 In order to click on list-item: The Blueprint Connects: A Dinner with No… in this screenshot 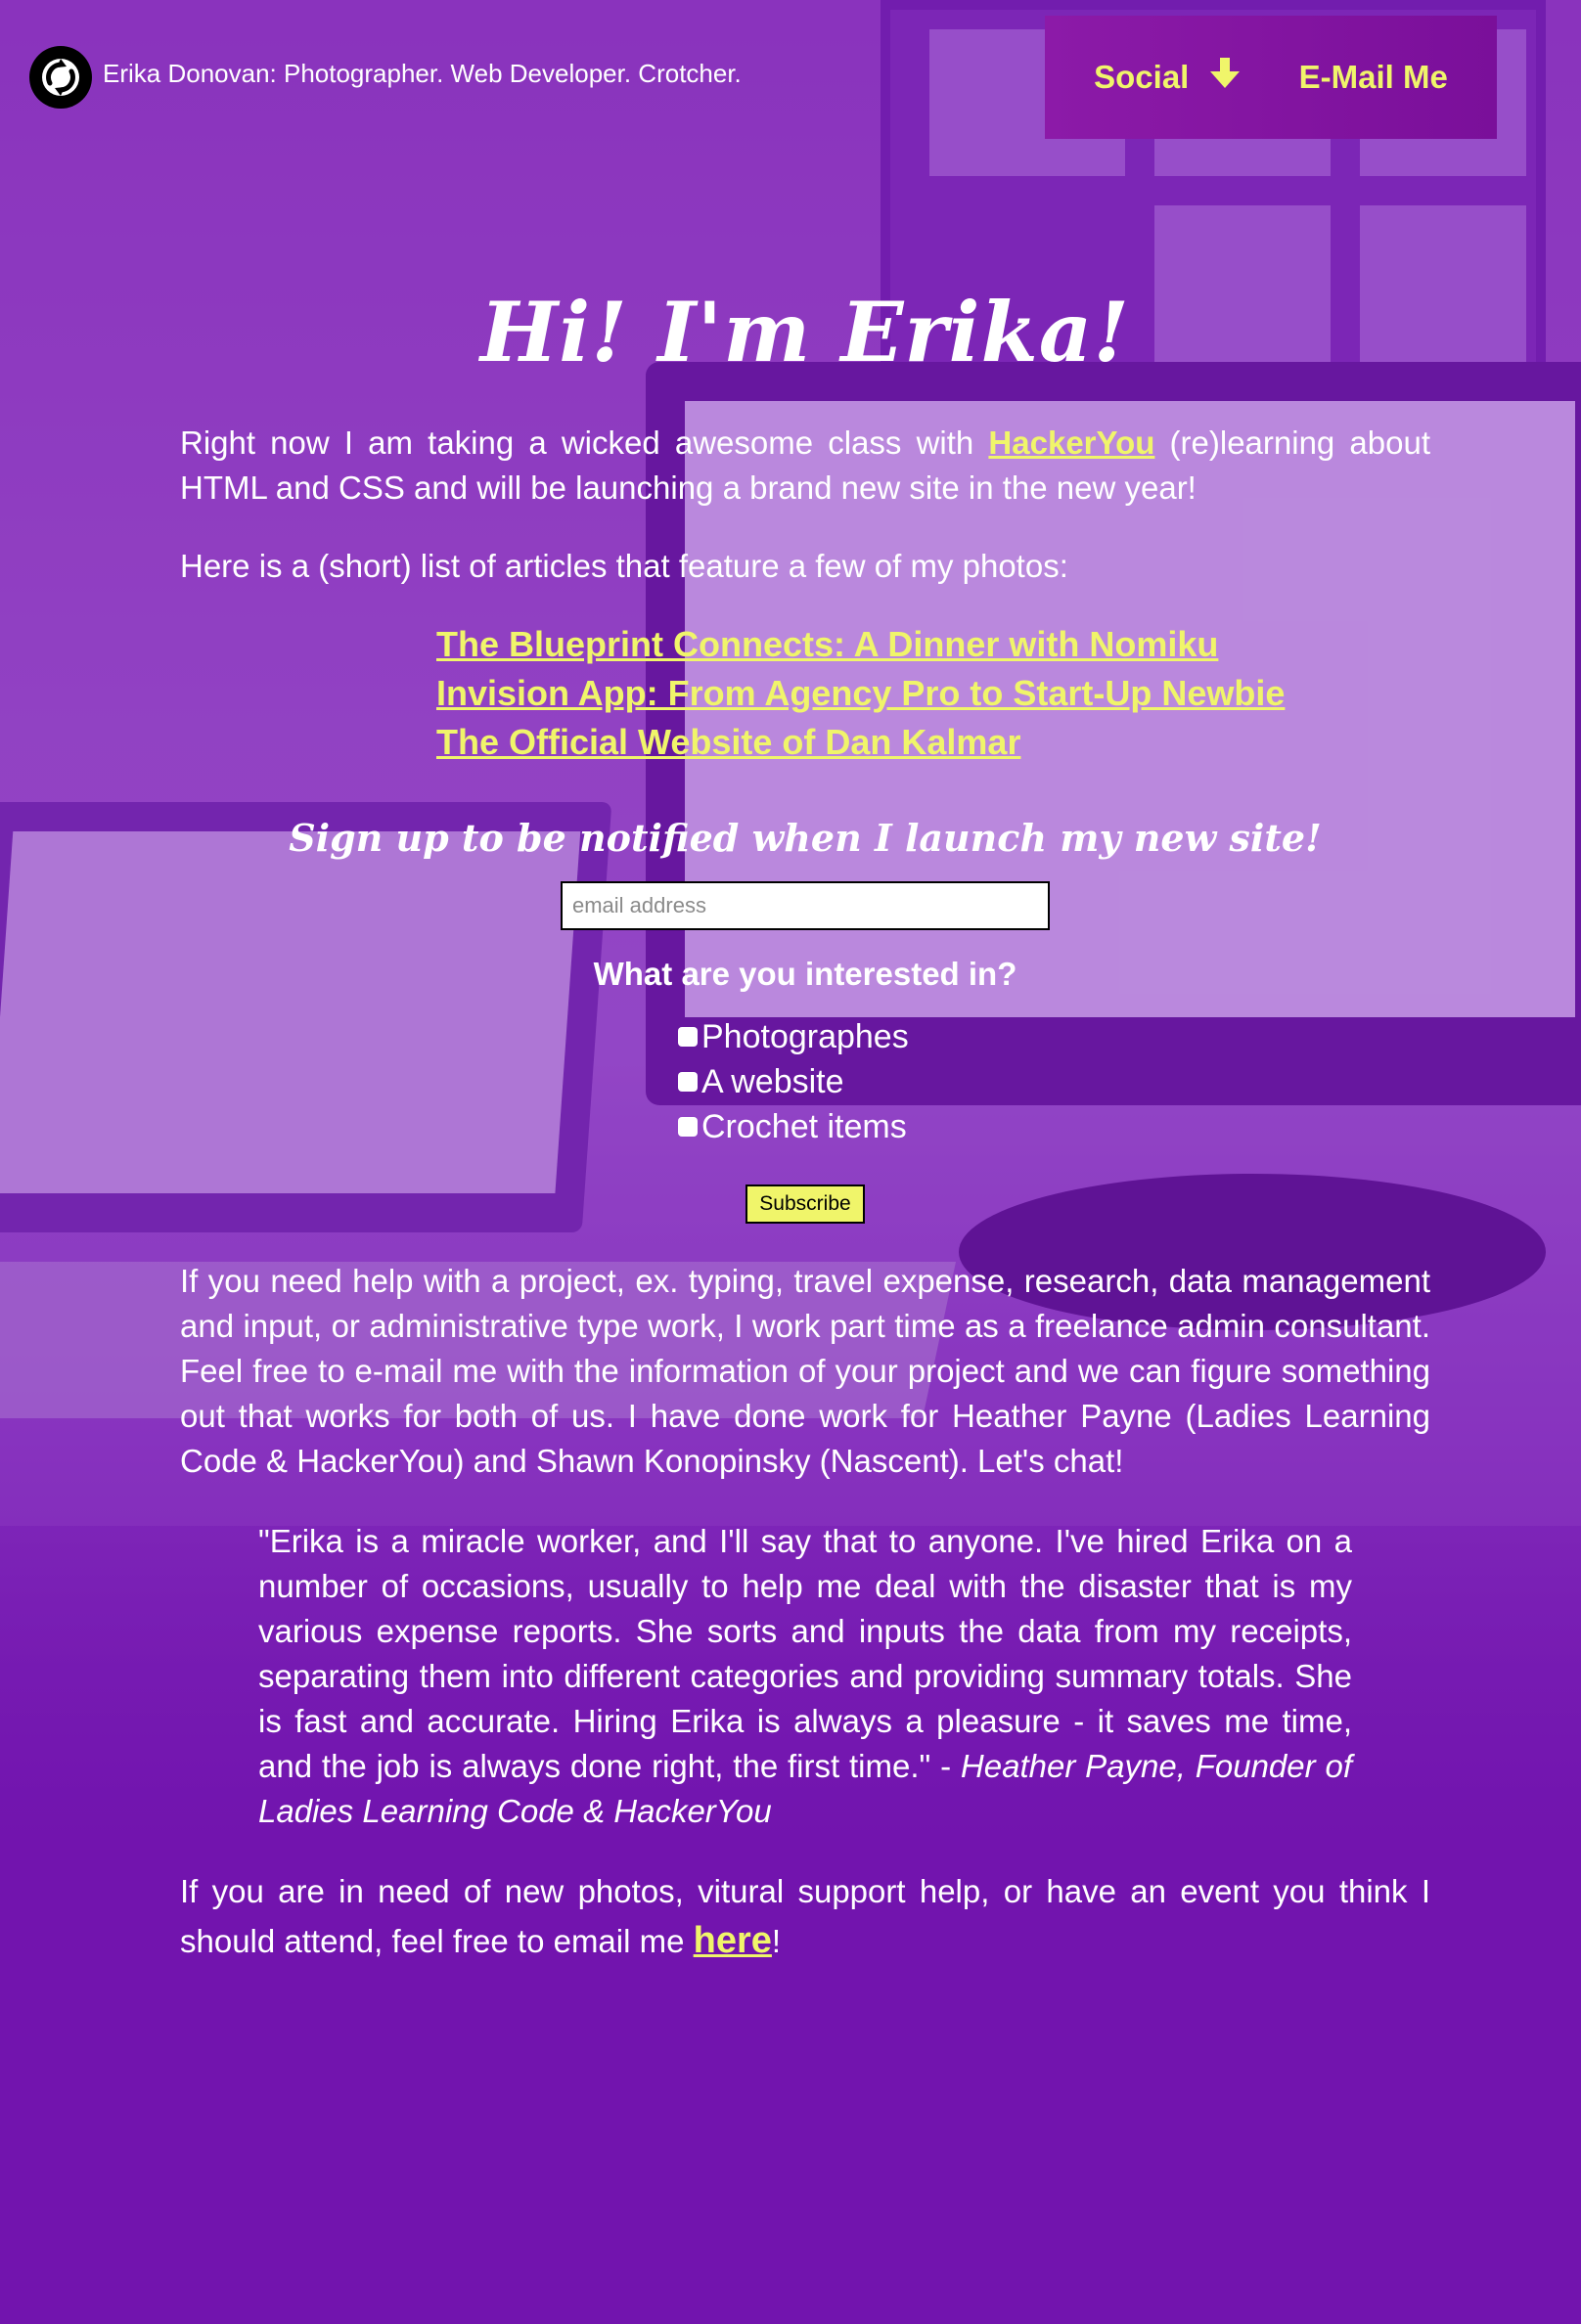, I will do `click(933, 645)`.